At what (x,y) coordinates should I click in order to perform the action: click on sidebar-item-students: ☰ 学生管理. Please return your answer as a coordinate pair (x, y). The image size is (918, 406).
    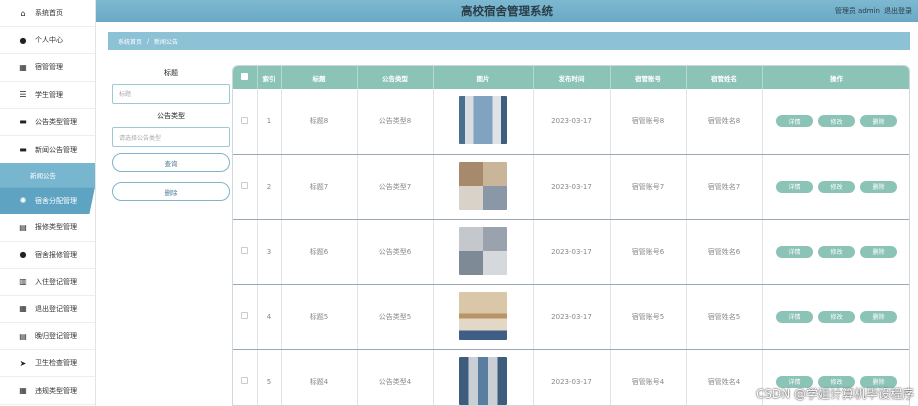
    Looking at the image, I should click on (47, 95).